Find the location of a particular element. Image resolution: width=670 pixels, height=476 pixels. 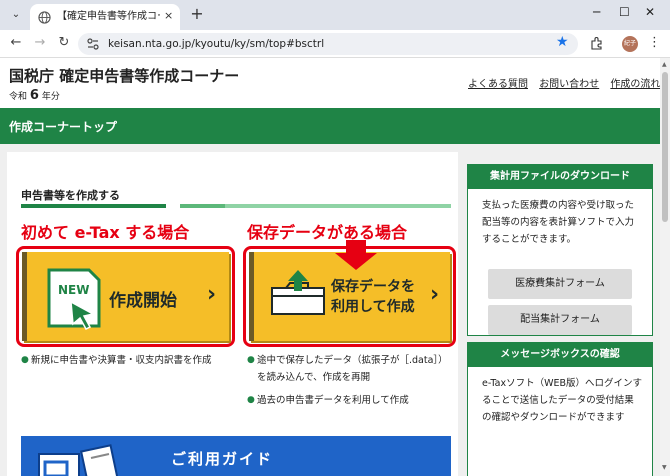

usage-guide-banner: ご利用ガイド is located at coordinates (236, 456).